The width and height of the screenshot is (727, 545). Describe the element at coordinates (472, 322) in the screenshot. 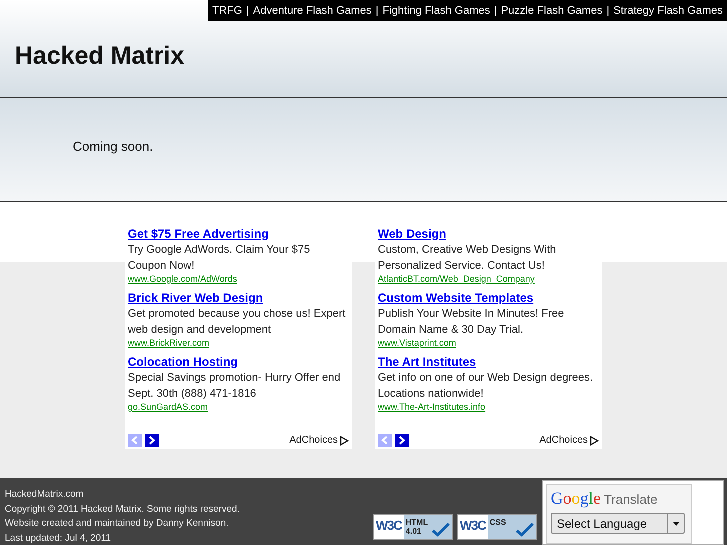

I see `ad-text: Publish Your Website In Minutes! Free Domain Name & 30 Day Trial.` at that location.